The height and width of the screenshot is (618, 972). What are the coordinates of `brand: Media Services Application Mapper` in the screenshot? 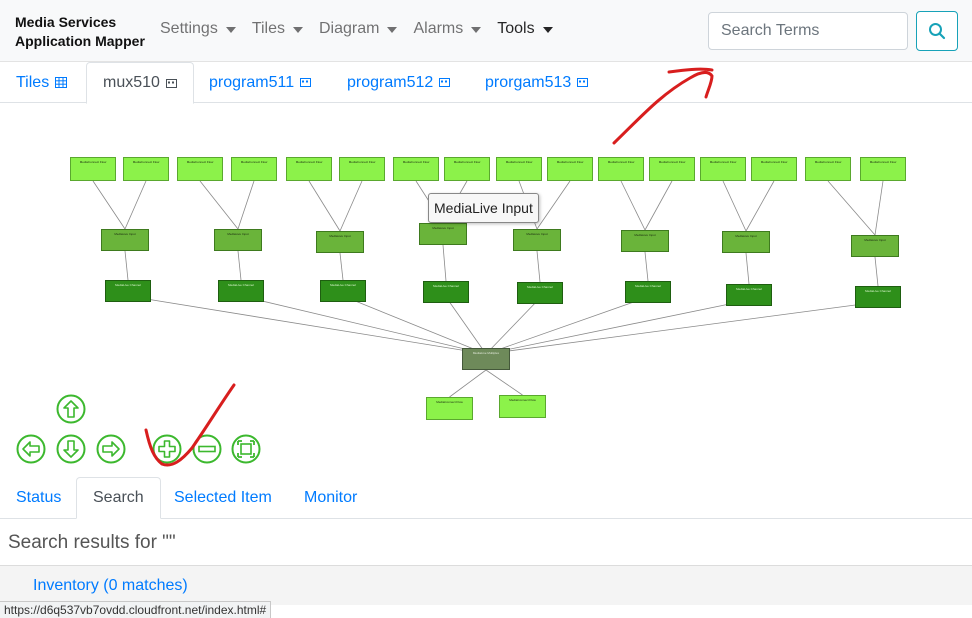 It's located at (80, 32).